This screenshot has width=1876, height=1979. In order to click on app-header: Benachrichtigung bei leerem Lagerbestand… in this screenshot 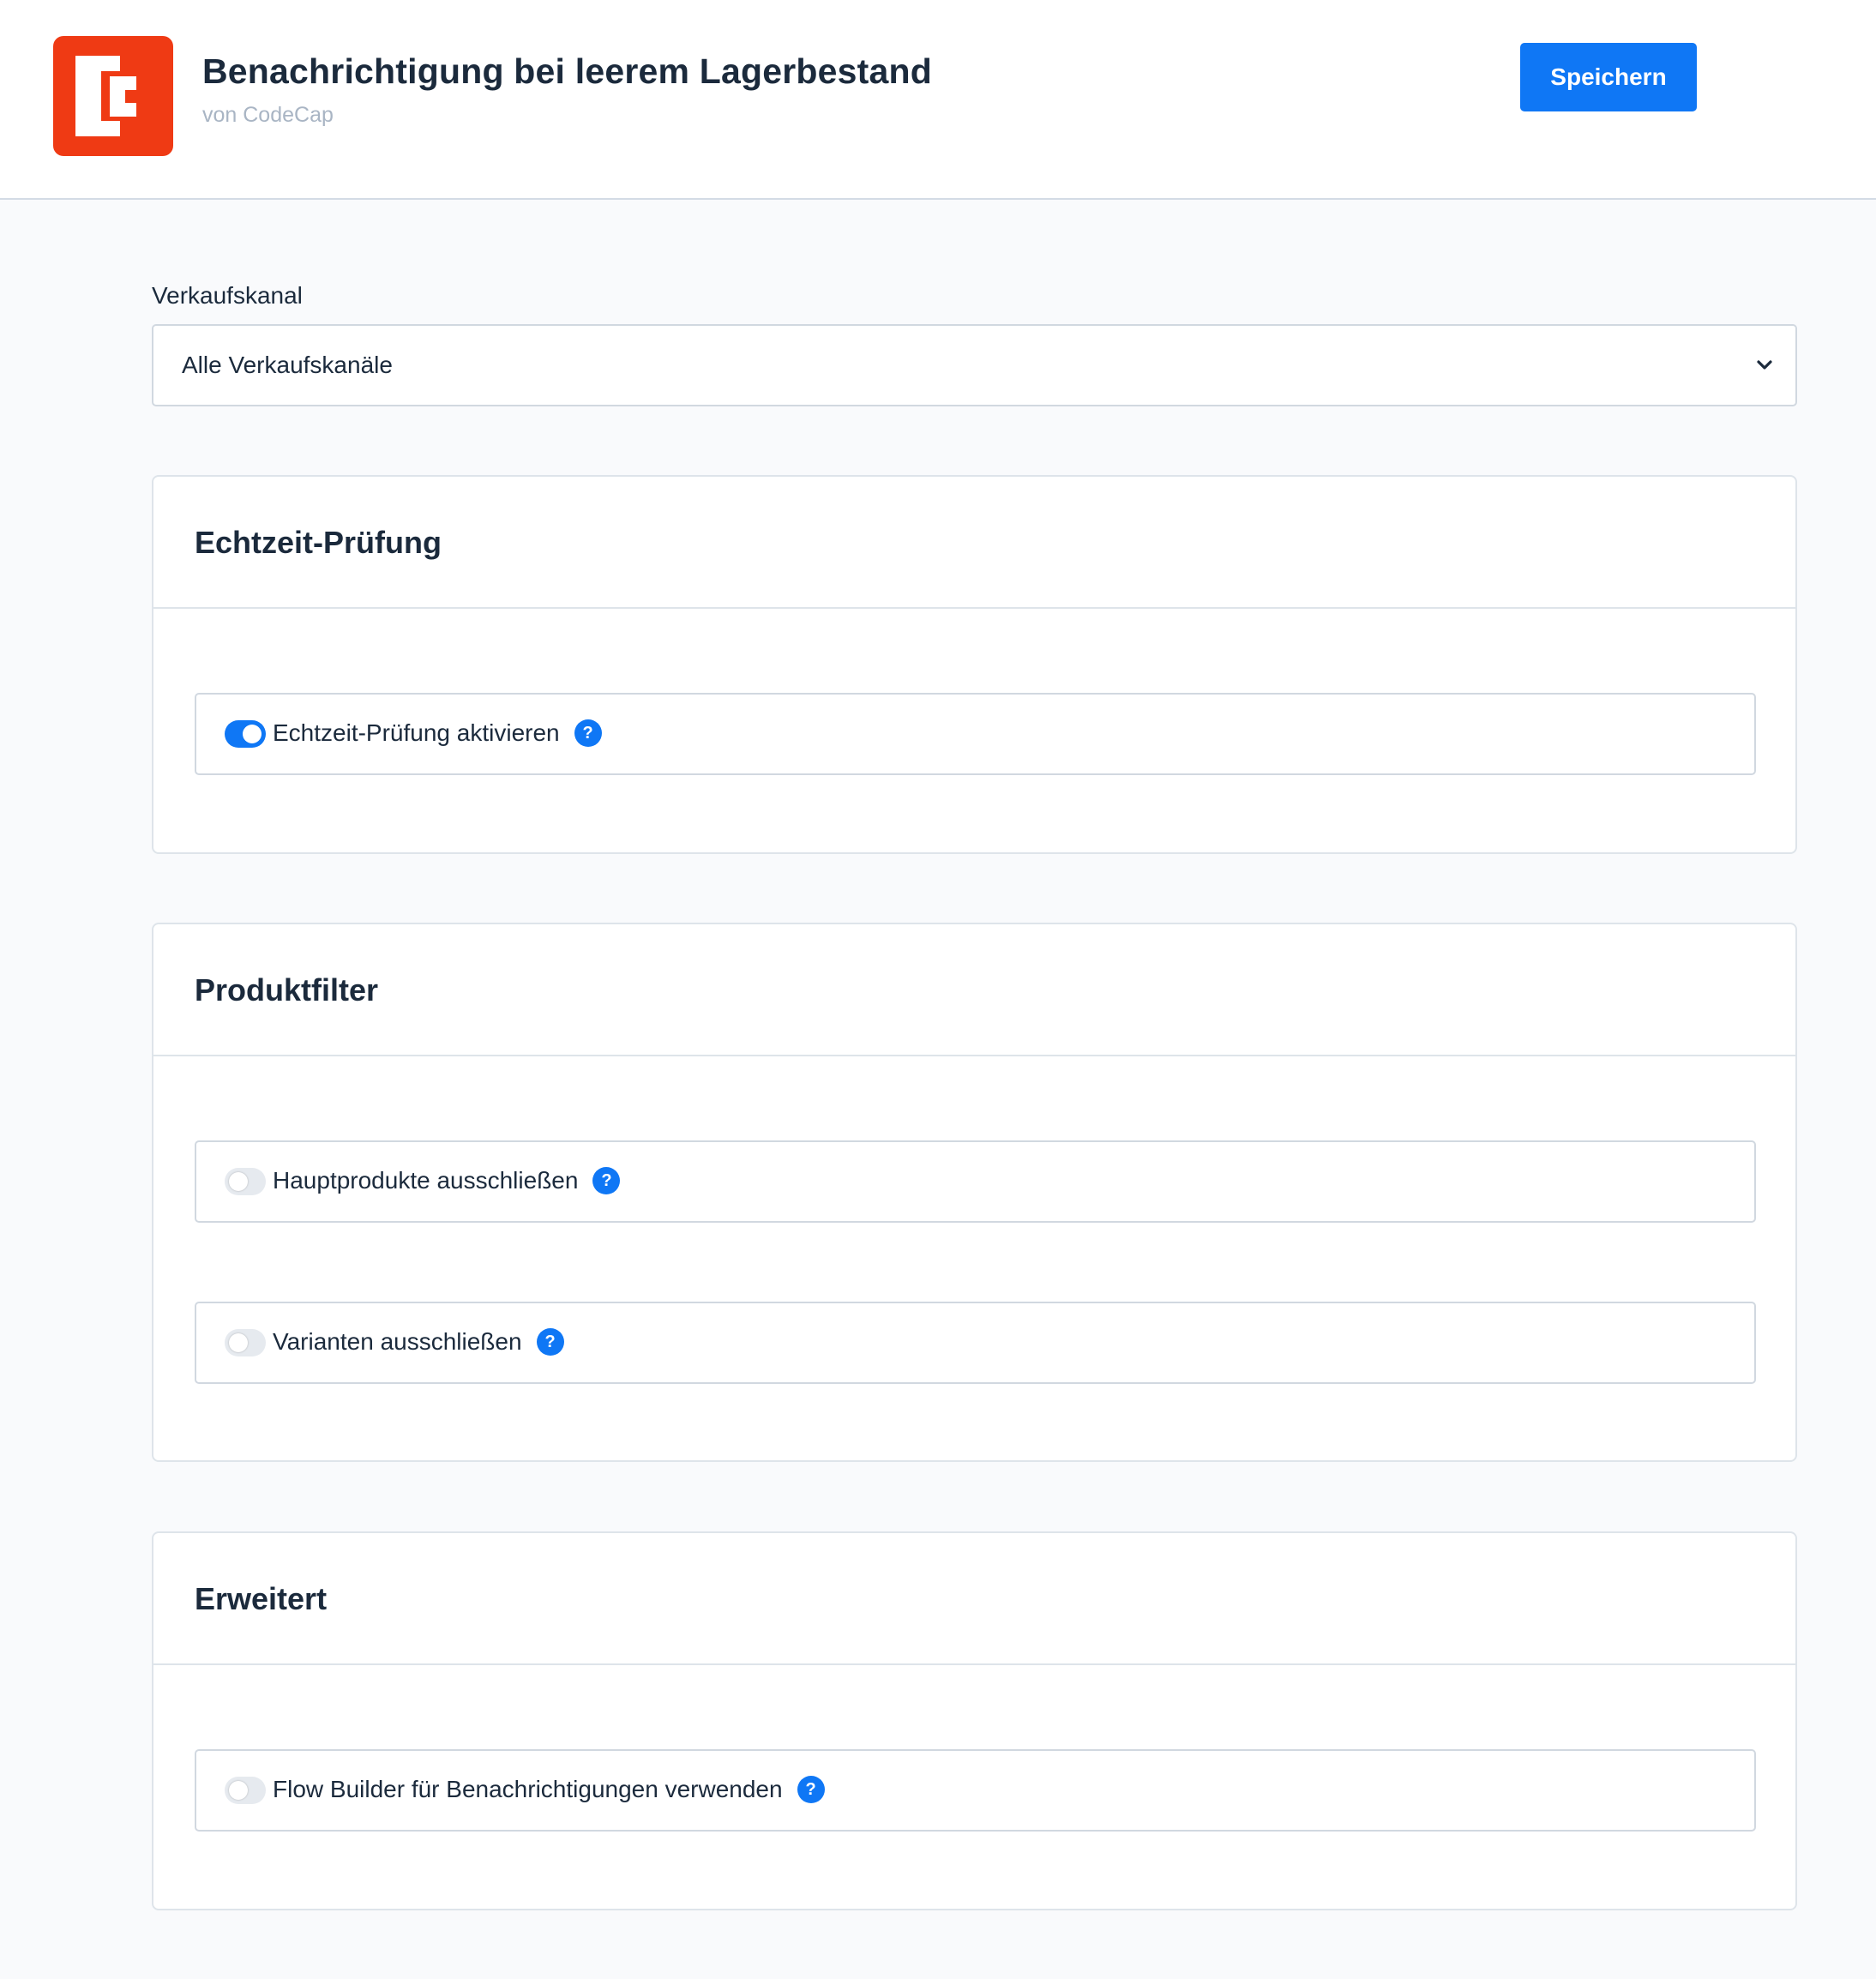, I will do `click(938, 100)`.